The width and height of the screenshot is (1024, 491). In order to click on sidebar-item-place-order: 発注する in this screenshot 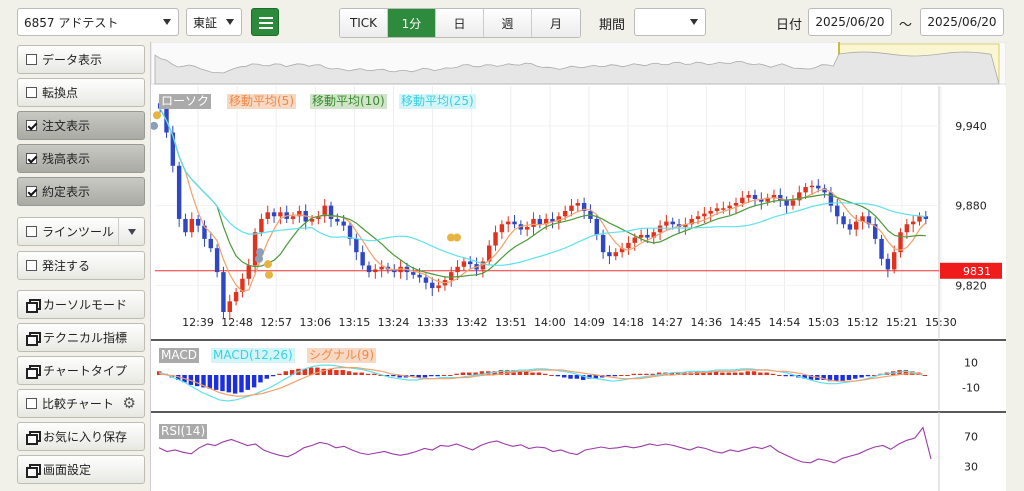, I will do `click(81, 265)`.